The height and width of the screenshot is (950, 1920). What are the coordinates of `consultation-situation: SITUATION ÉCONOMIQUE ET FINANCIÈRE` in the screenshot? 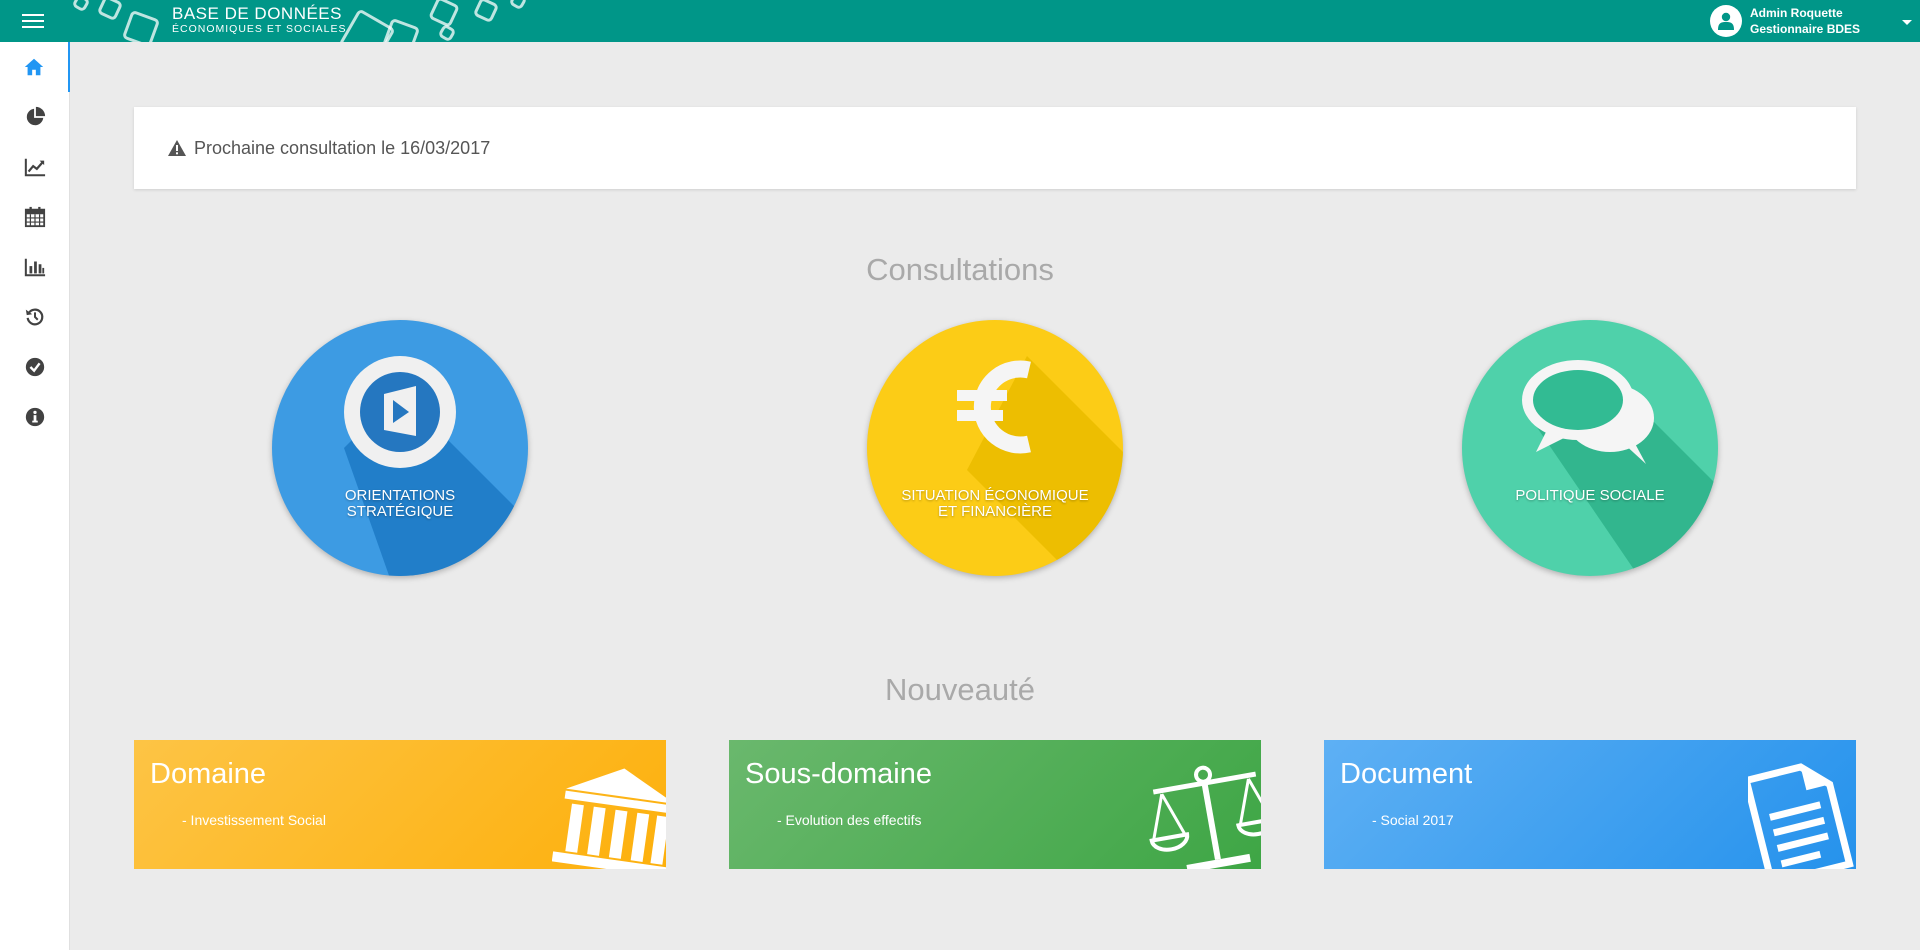 It's located at (995, 448).